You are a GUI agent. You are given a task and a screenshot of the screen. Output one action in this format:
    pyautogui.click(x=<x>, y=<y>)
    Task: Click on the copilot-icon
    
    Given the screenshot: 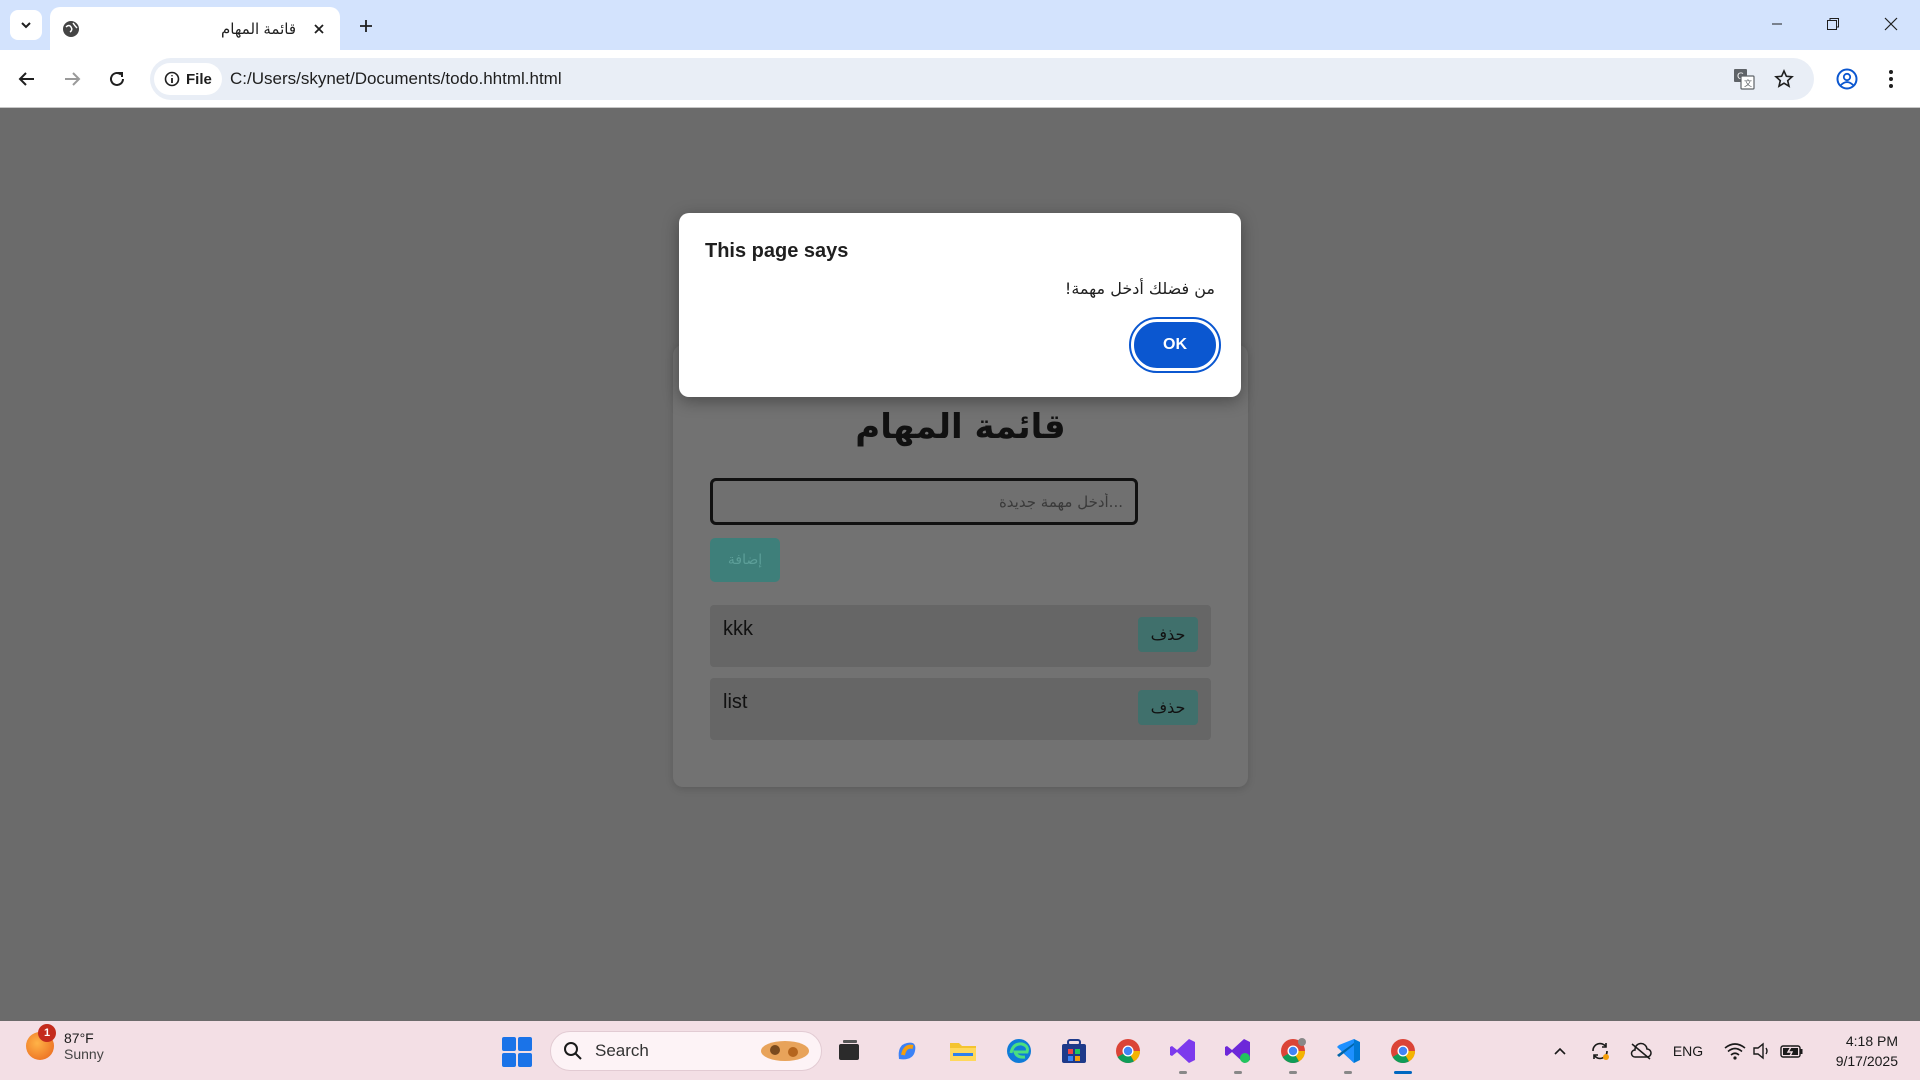 What is the action you would take?
    pyautogui.click(x=907, y=1051)
    